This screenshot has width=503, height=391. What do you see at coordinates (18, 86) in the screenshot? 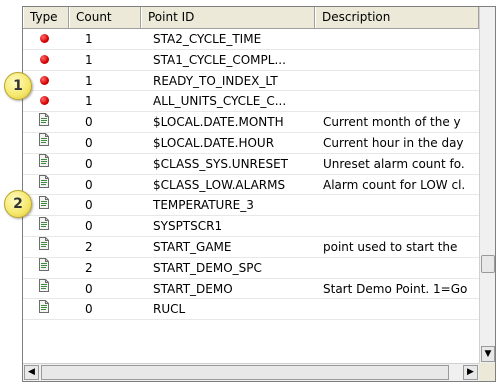
I see `callout-badge-1: 1` at bounding box center [18, 86].